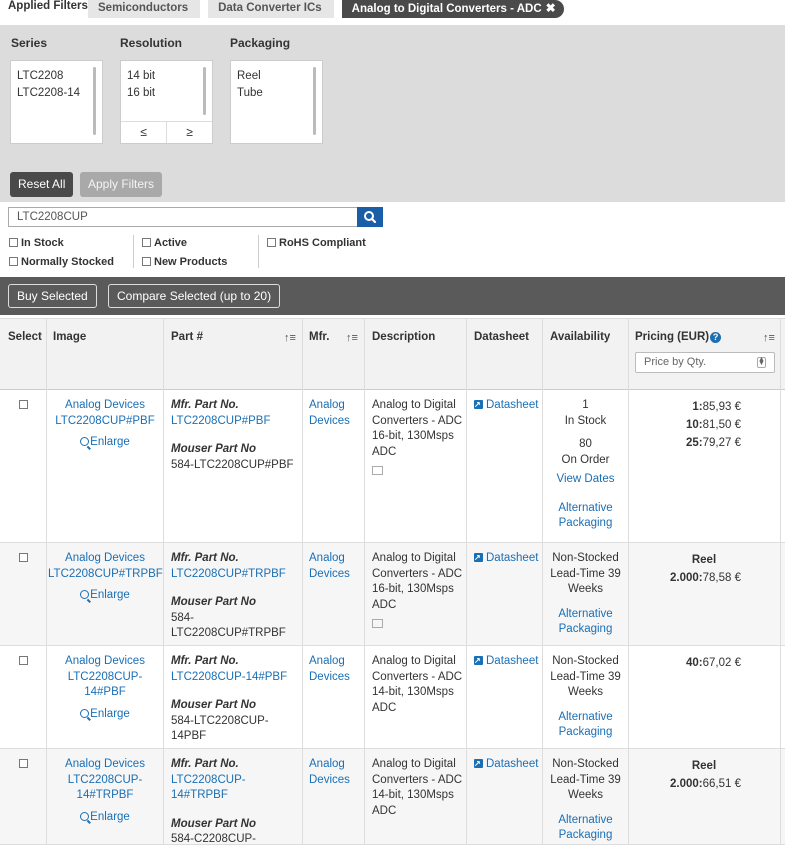  I want to click on search-input: LTC2208CUP, so click(182, 217).